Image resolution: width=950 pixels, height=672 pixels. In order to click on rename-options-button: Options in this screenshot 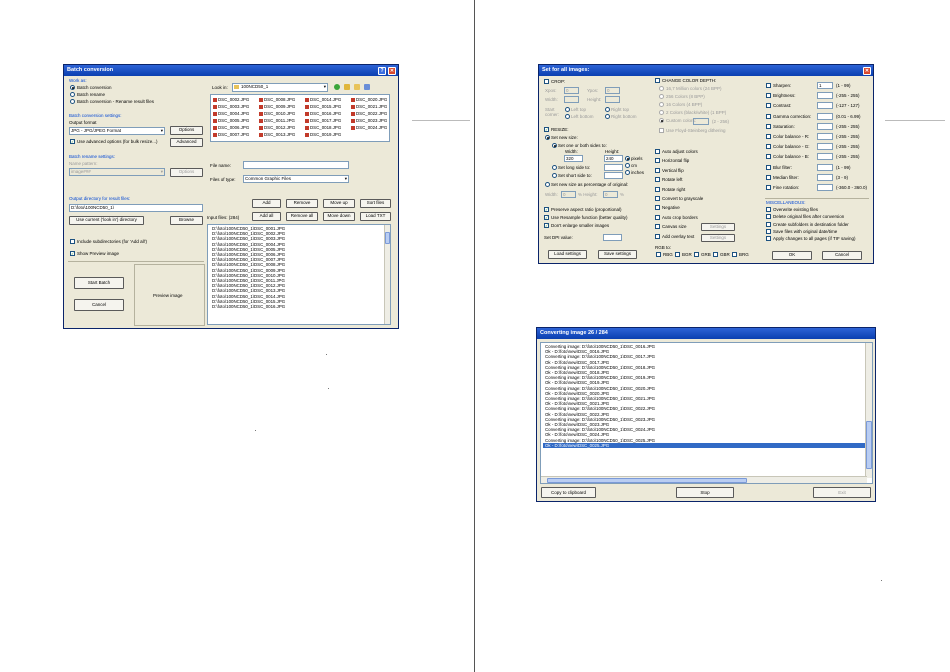, I will do `click(186, 172)`.